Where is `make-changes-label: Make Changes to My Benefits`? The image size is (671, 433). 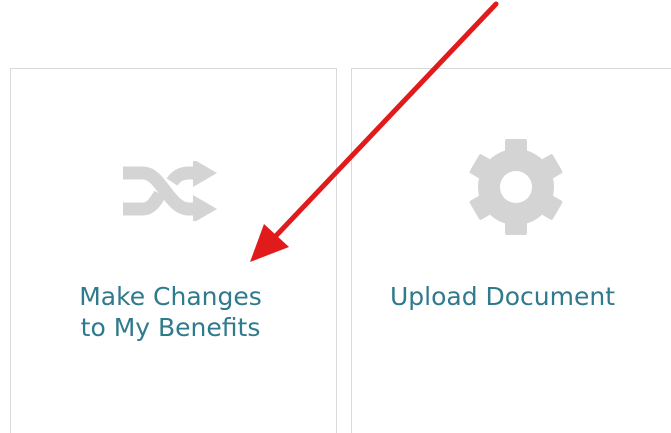
make-changes-label: Make Changes to My Benefits is located at coordinates (170, 312).